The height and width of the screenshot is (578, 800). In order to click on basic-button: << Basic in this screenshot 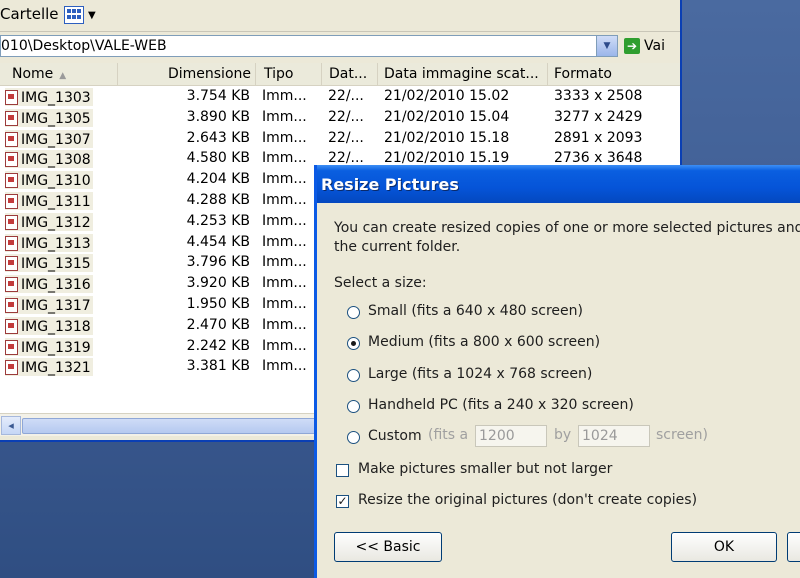, I will do `click(388, 547)`.